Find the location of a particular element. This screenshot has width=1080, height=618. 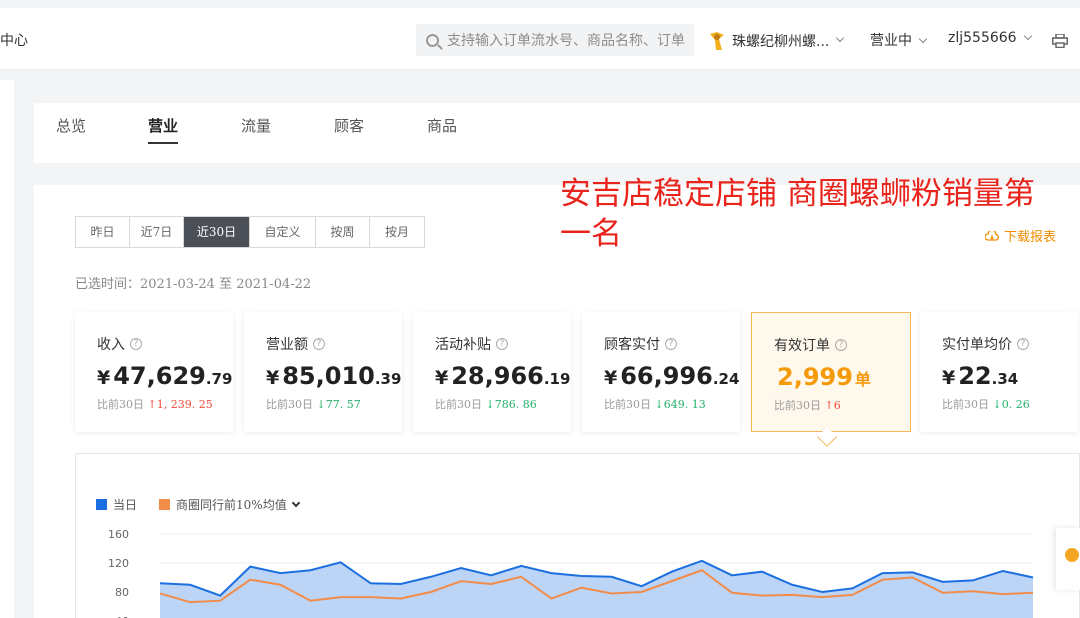

metric-value: ¥66,996.24 is located at coordinates (672, 376).